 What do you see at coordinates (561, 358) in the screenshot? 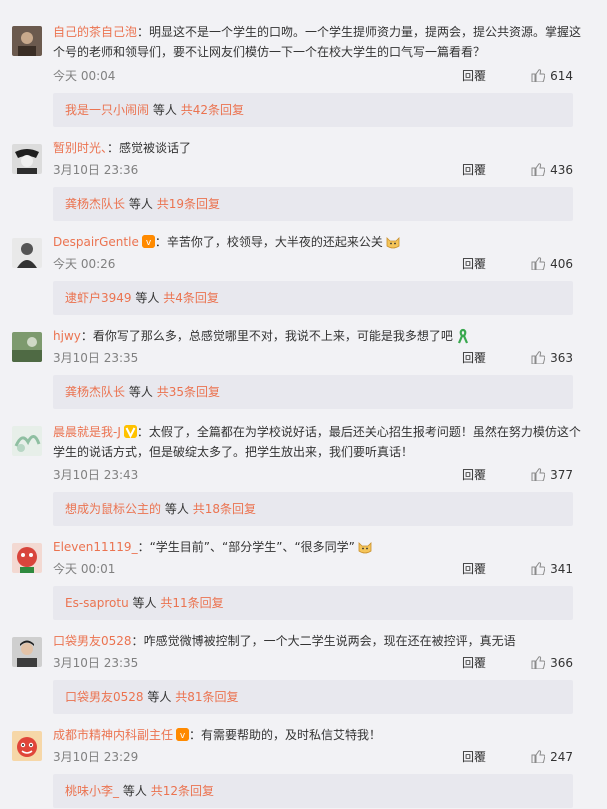
I see `like-count: 363` at bounding box center [561, 358].